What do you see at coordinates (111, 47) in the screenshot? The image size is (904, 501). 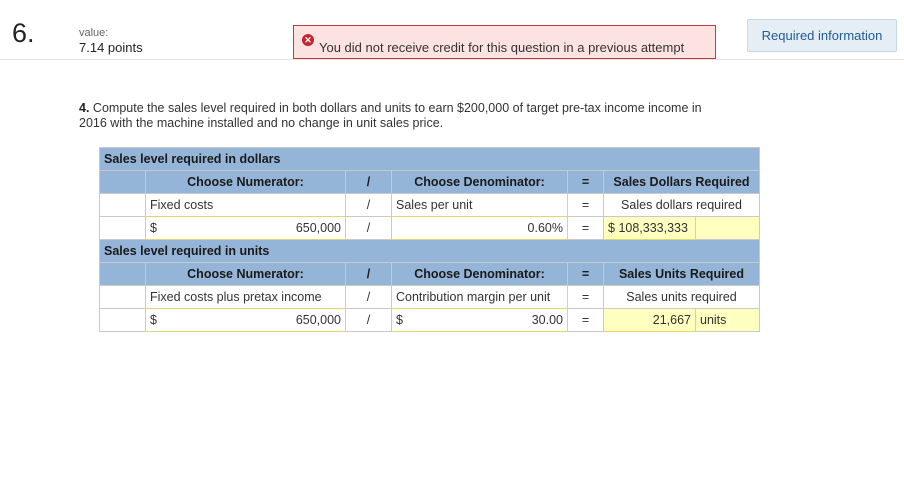 I see `points-value: 7.14 points` at bounding box center [111, 47].